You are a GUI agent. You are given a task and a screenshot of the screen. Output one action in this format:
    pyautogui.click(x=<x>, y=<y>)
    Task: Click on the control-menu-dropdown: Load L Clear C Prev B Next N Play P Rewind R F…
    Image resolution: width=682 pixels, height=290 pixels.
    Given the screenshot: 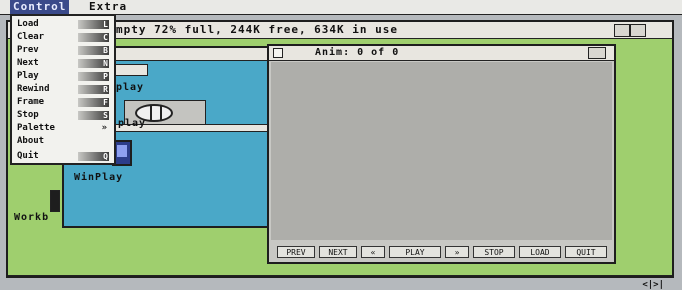 What is the action you would take?
    pyautogui.click(x=63, y=89)
    